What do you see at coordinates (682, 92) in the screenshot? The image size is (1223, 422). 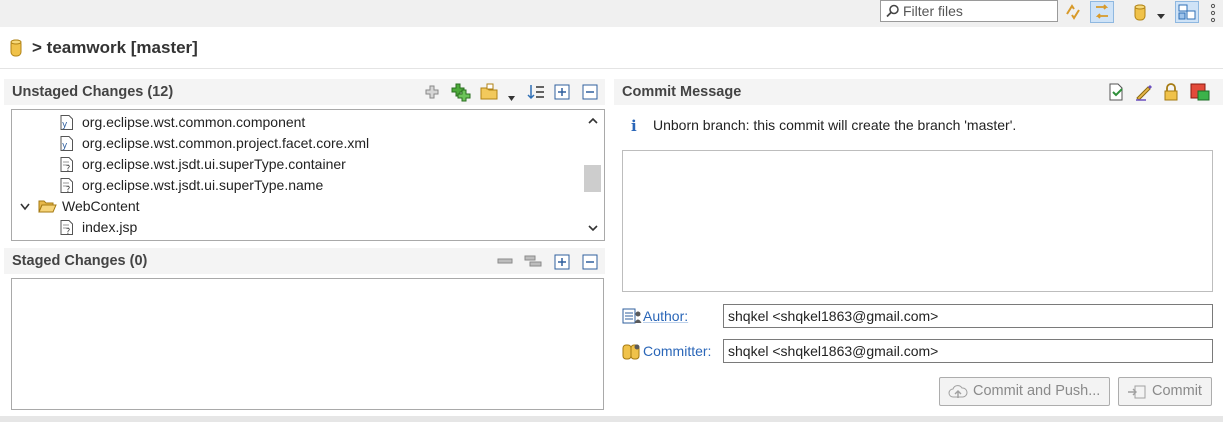 I see `commit-message-title: Commit Message` at bounding box center [682, 92].